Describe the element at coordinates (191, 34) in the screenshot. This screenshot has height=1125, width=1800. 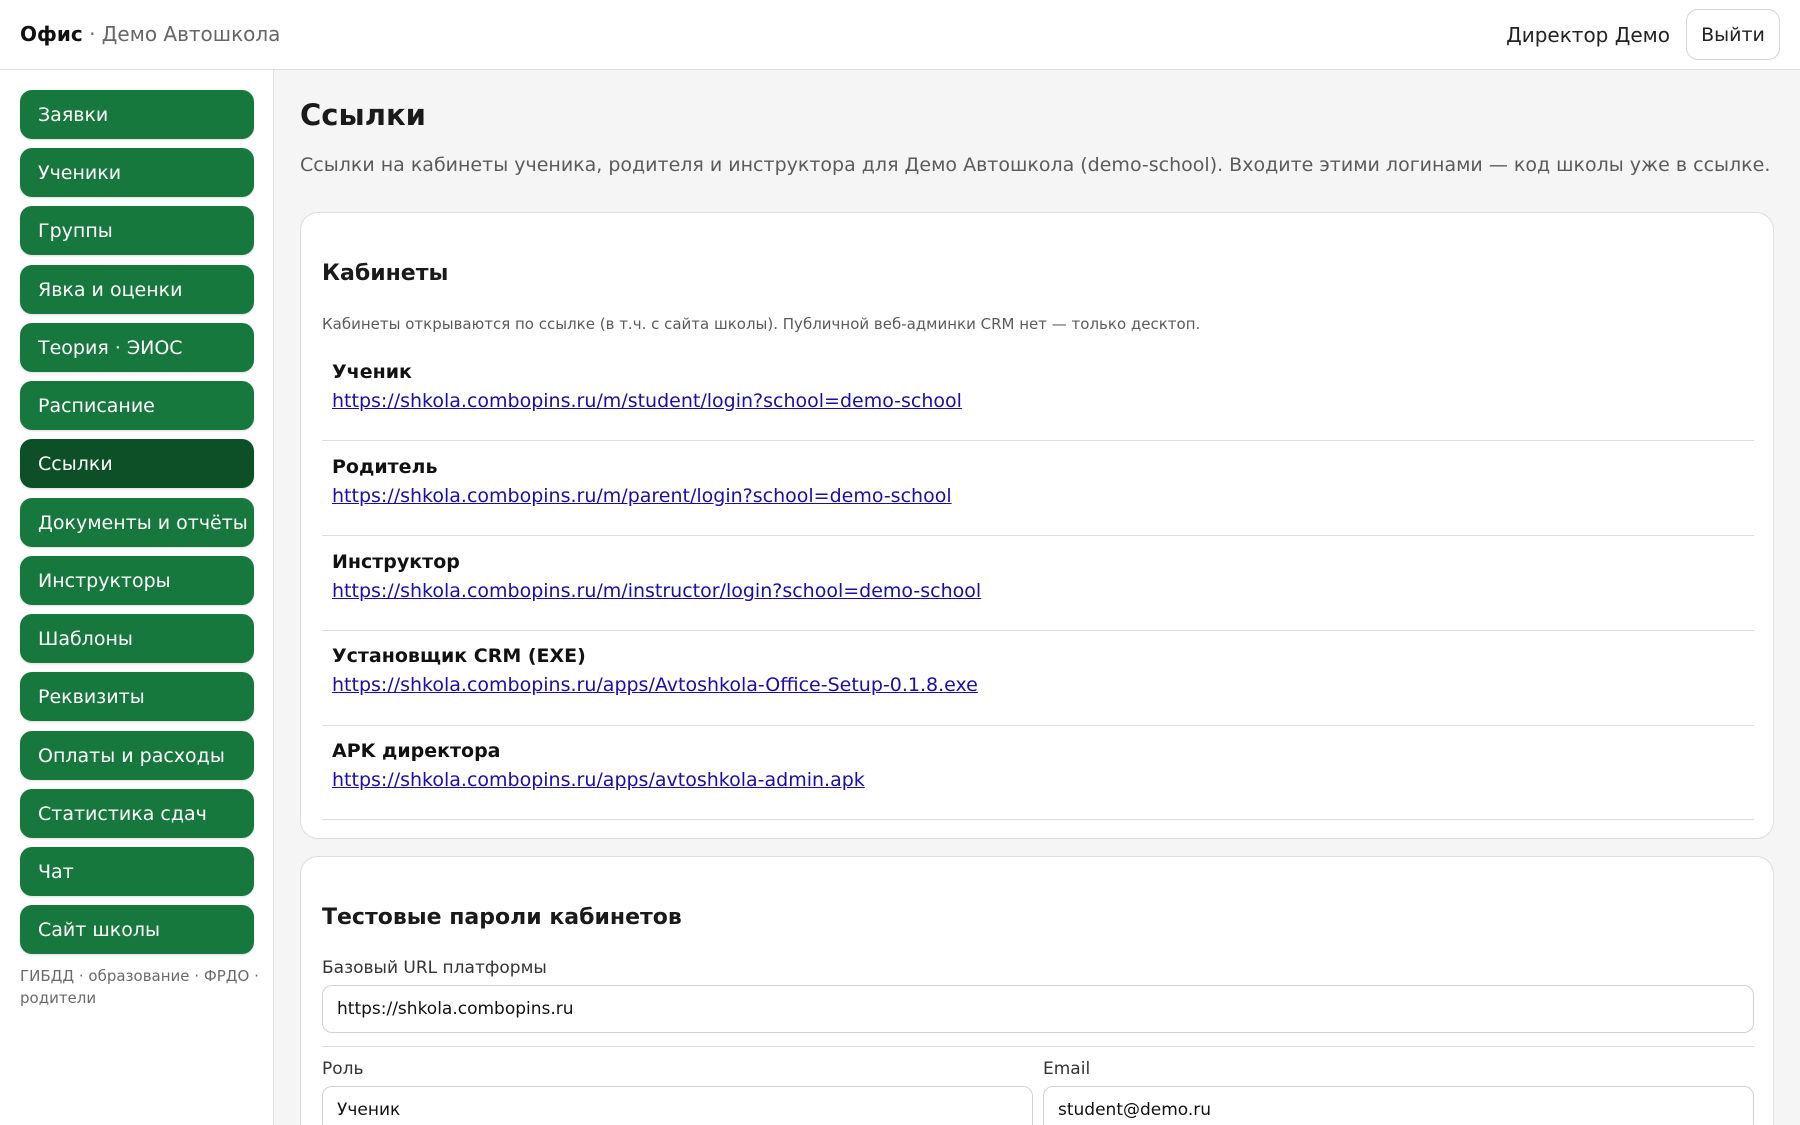
I see `brand-school-name: Демо Автошкола` at that location.